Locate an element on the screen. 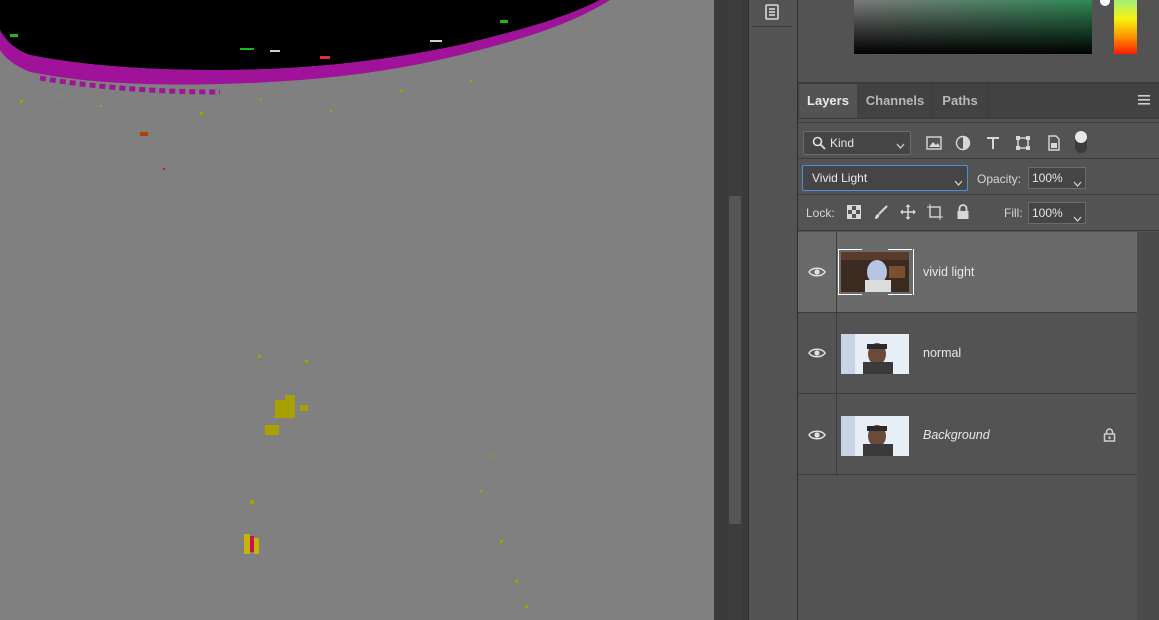  opacity-input: 100% is located at coordinates (1050, 178).